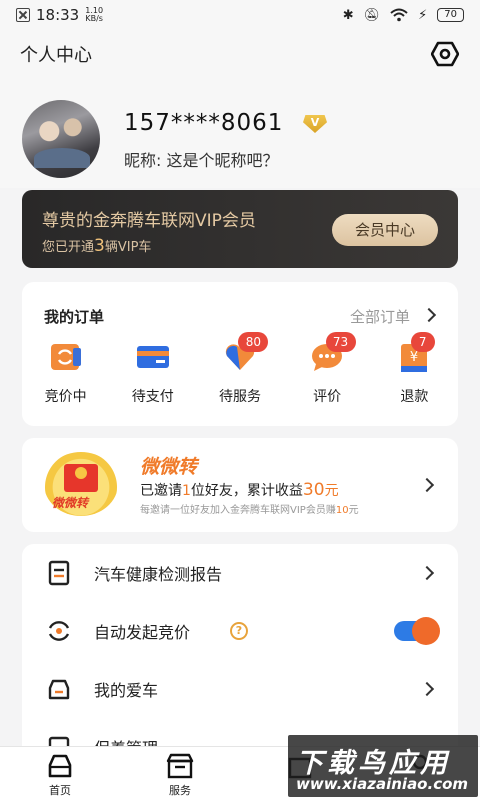  What do you see at coordinates (348, 15) in the screenshot?
I see `bluetooth-icon: ✱` at bounding box center [348, 15].